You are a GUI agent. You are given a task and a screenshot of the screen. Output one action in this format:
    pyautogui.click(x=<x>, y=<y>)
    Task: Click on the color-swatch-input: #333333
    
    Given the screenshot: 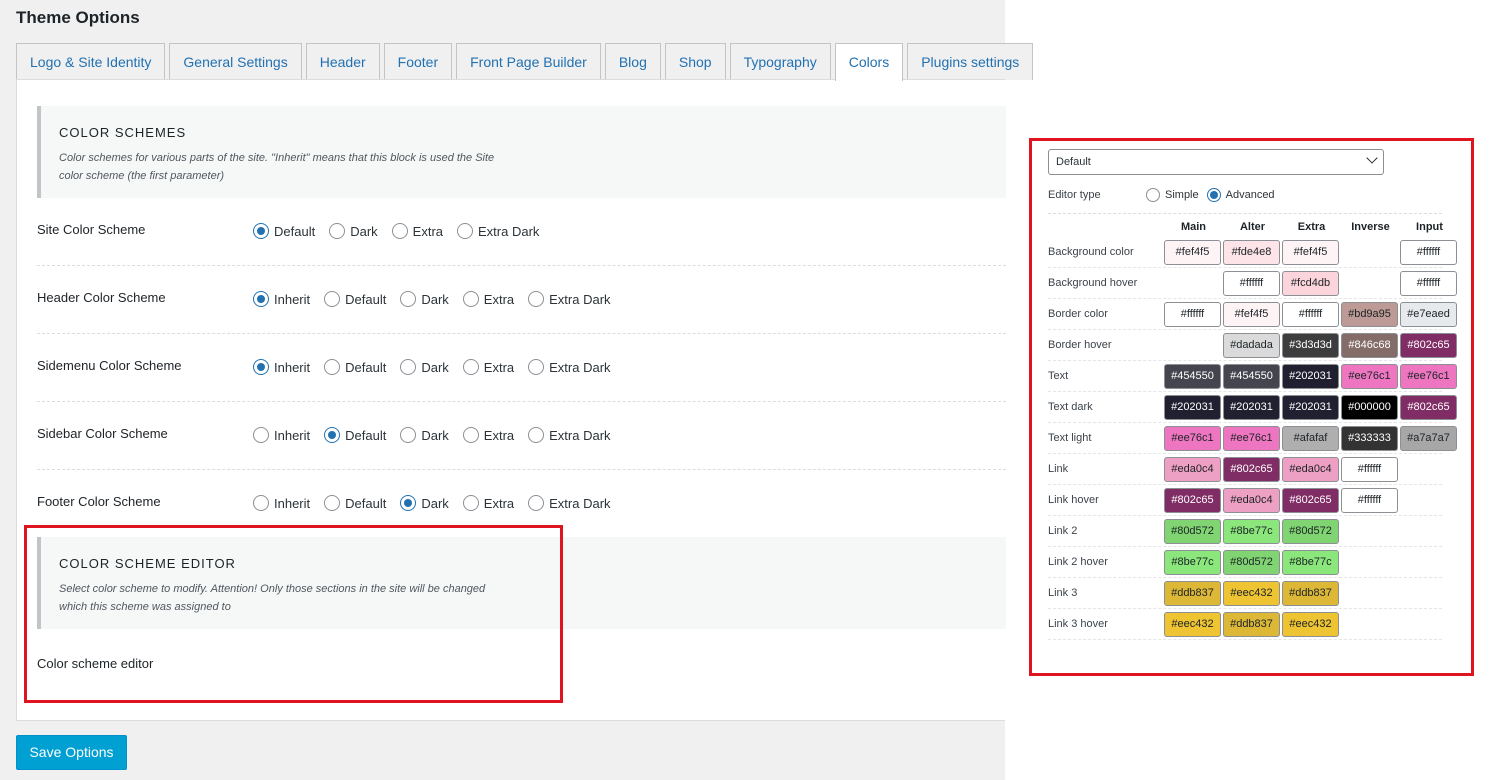 What is the action you would take?
    pyautogui.click(x=1369, y=438)
    